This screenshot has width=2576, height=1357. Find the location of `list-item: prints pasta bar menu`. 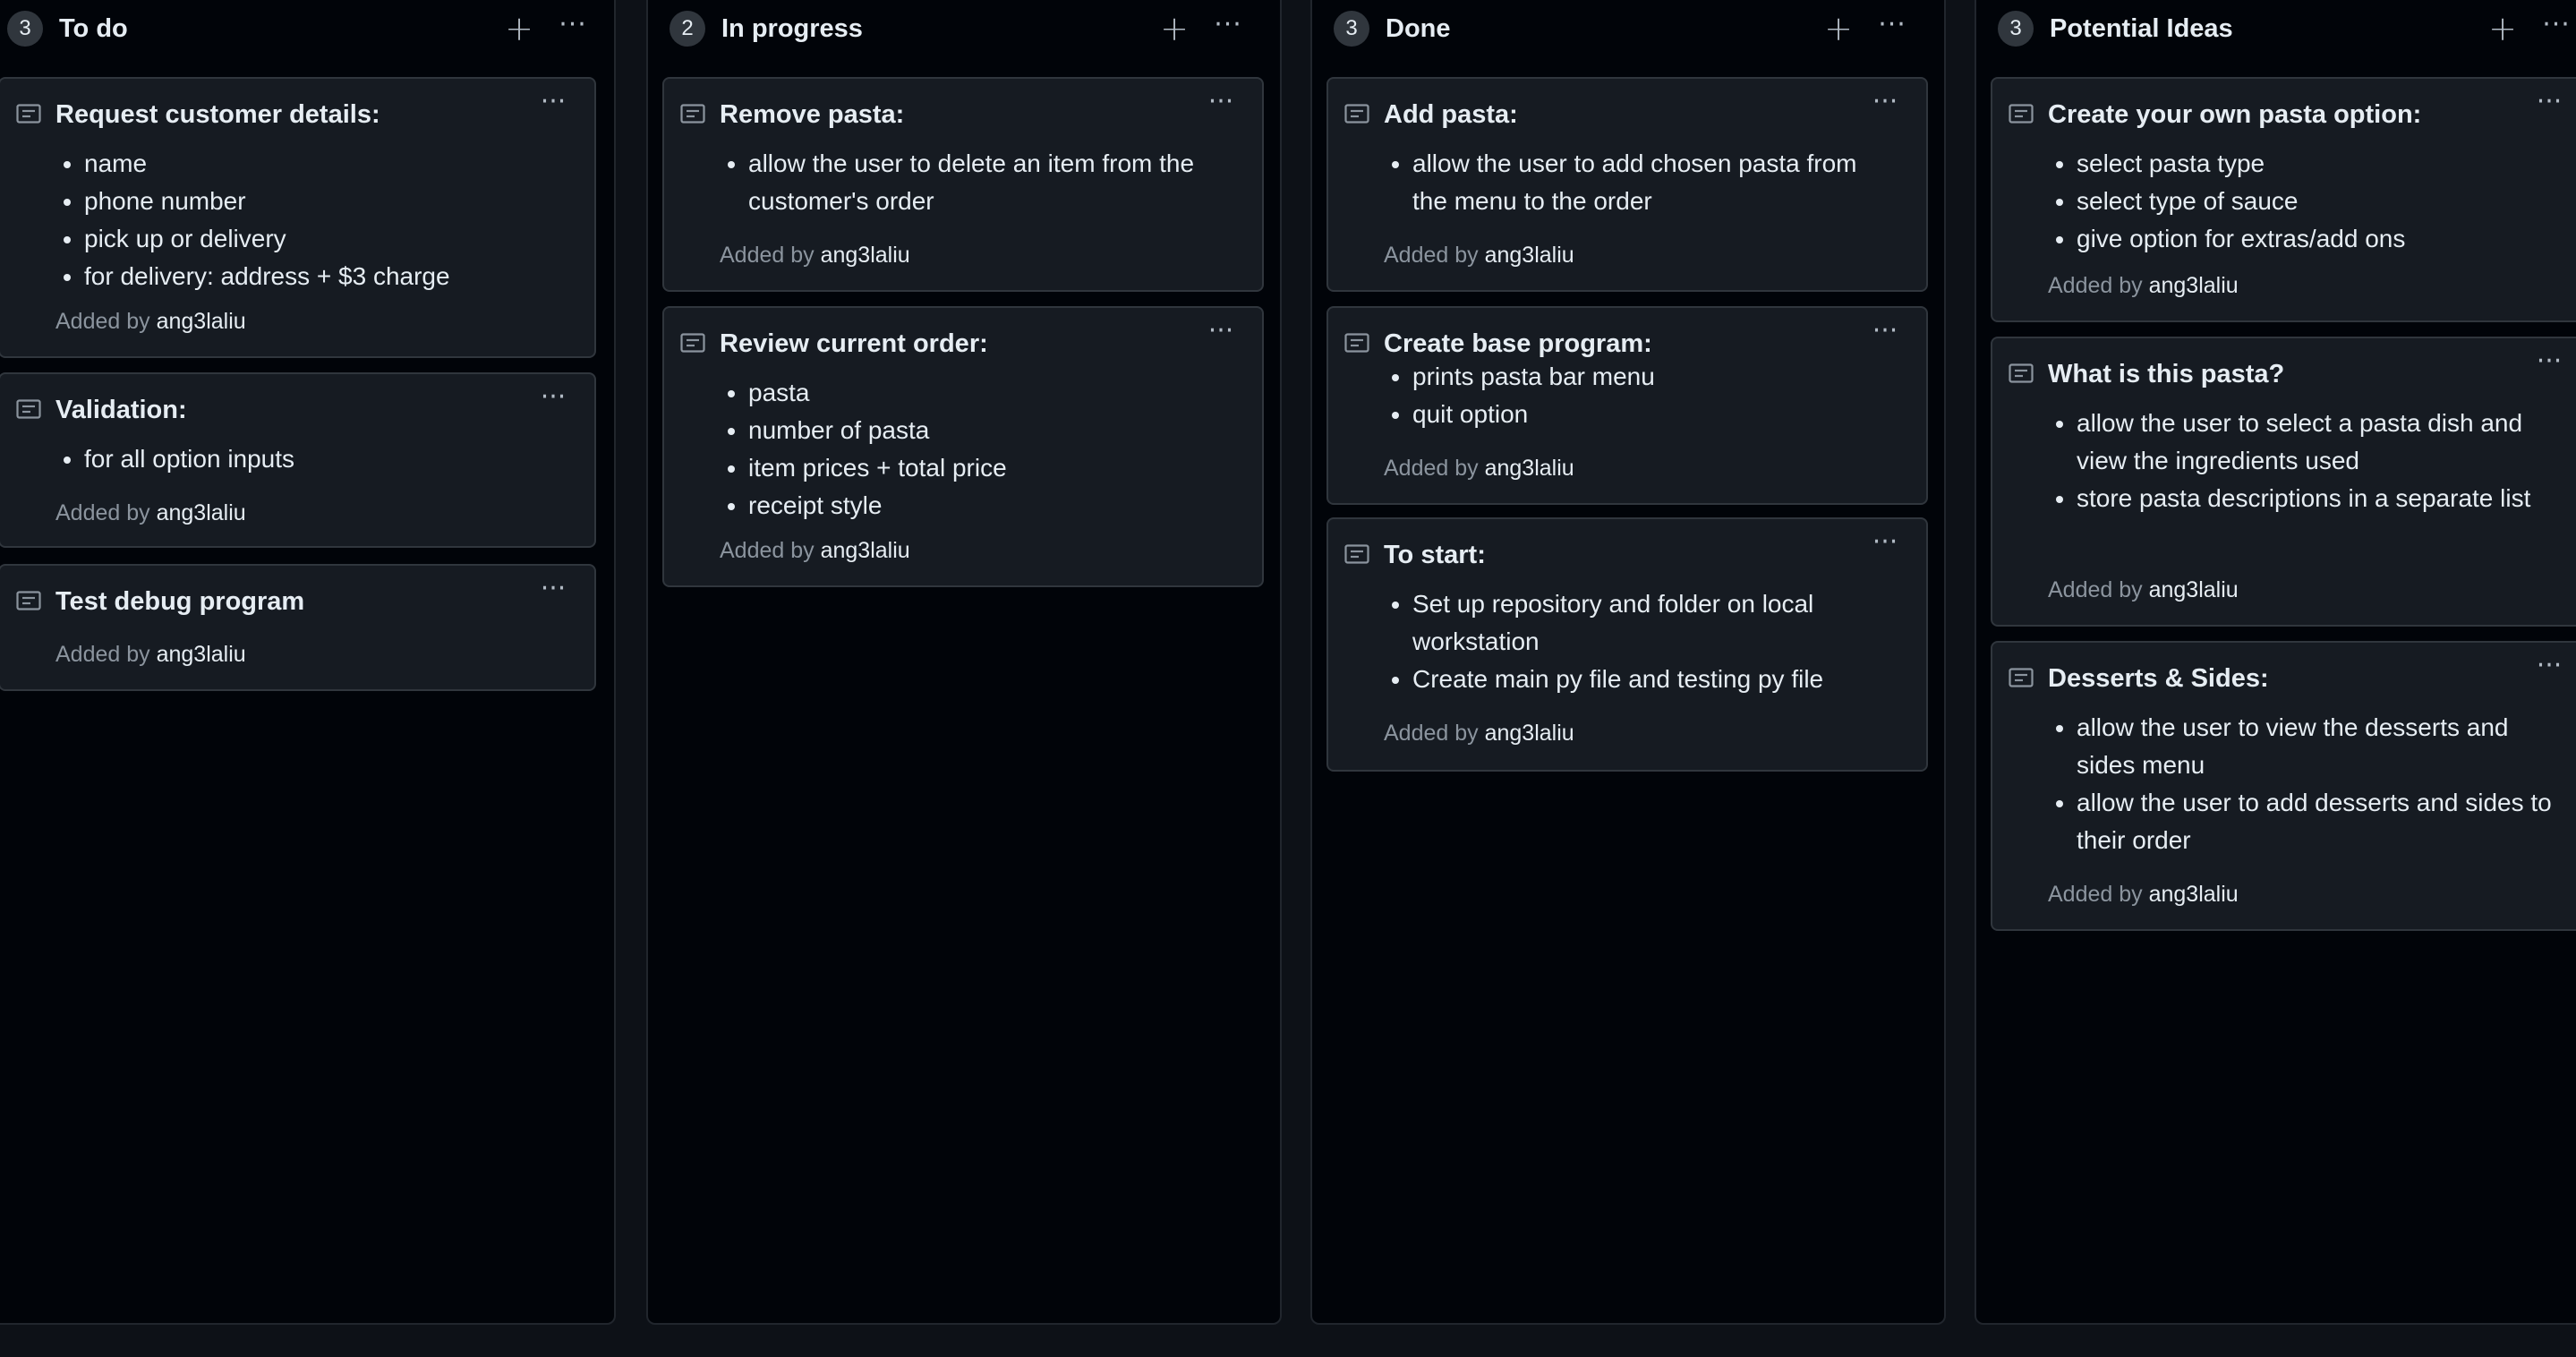

list-item: prints pasta bar menu is located at coordinates (1533, 377).